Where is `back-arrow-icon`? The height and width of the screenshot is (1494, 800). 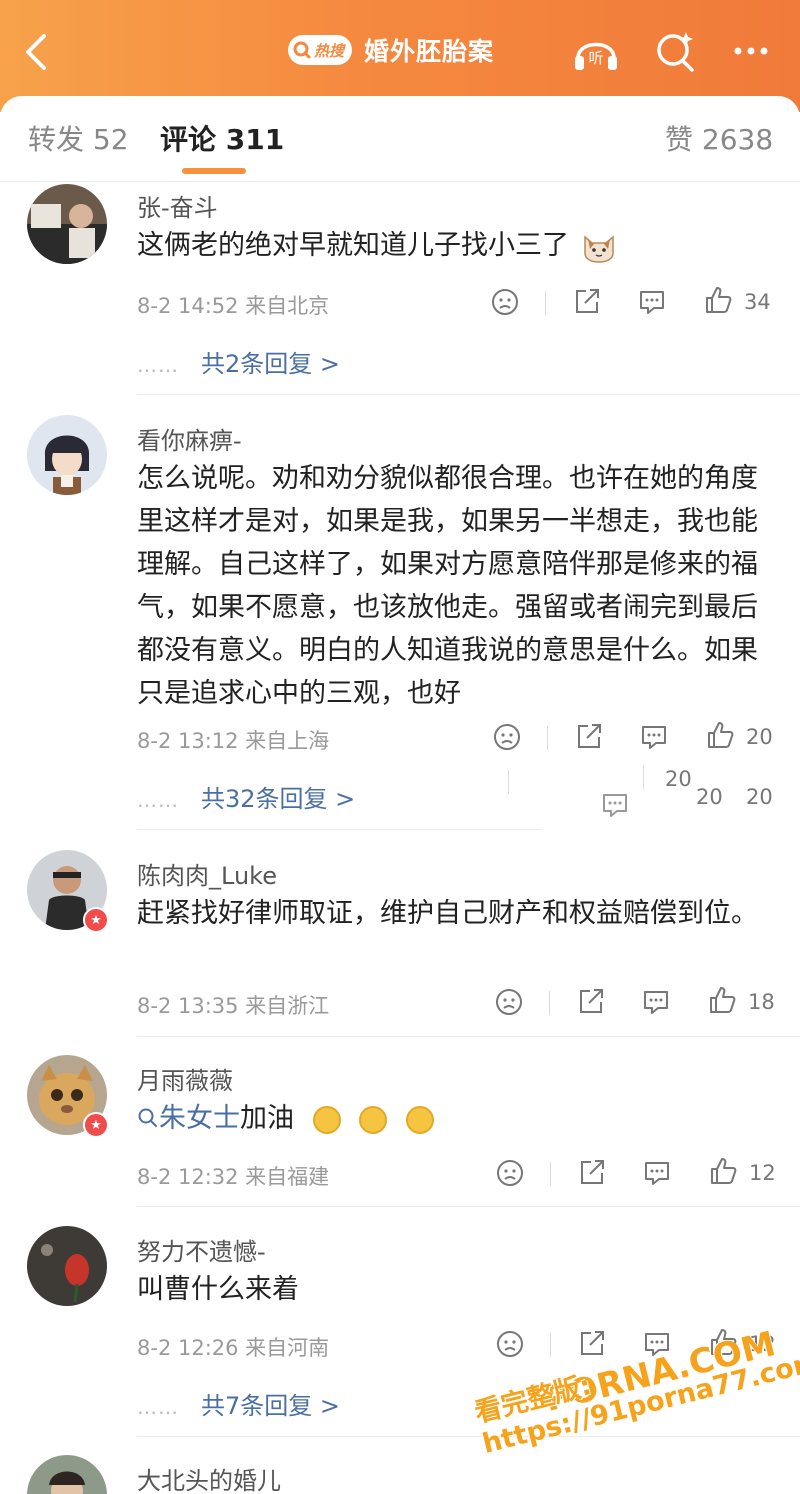
back-arrow-icon is located at coordinates (38, 52).